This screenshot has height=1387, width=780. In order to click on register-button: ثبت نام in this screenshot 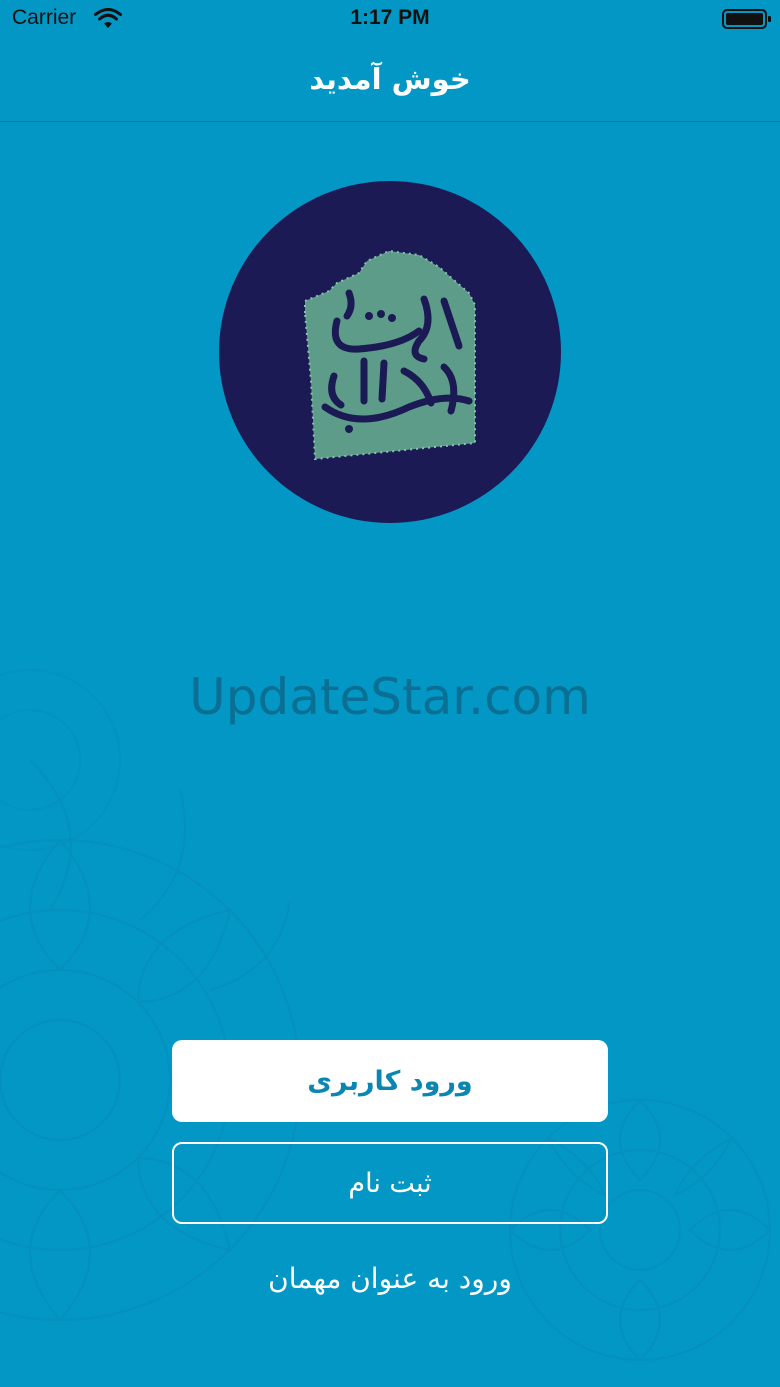, I will do `click(390, 1183)`.